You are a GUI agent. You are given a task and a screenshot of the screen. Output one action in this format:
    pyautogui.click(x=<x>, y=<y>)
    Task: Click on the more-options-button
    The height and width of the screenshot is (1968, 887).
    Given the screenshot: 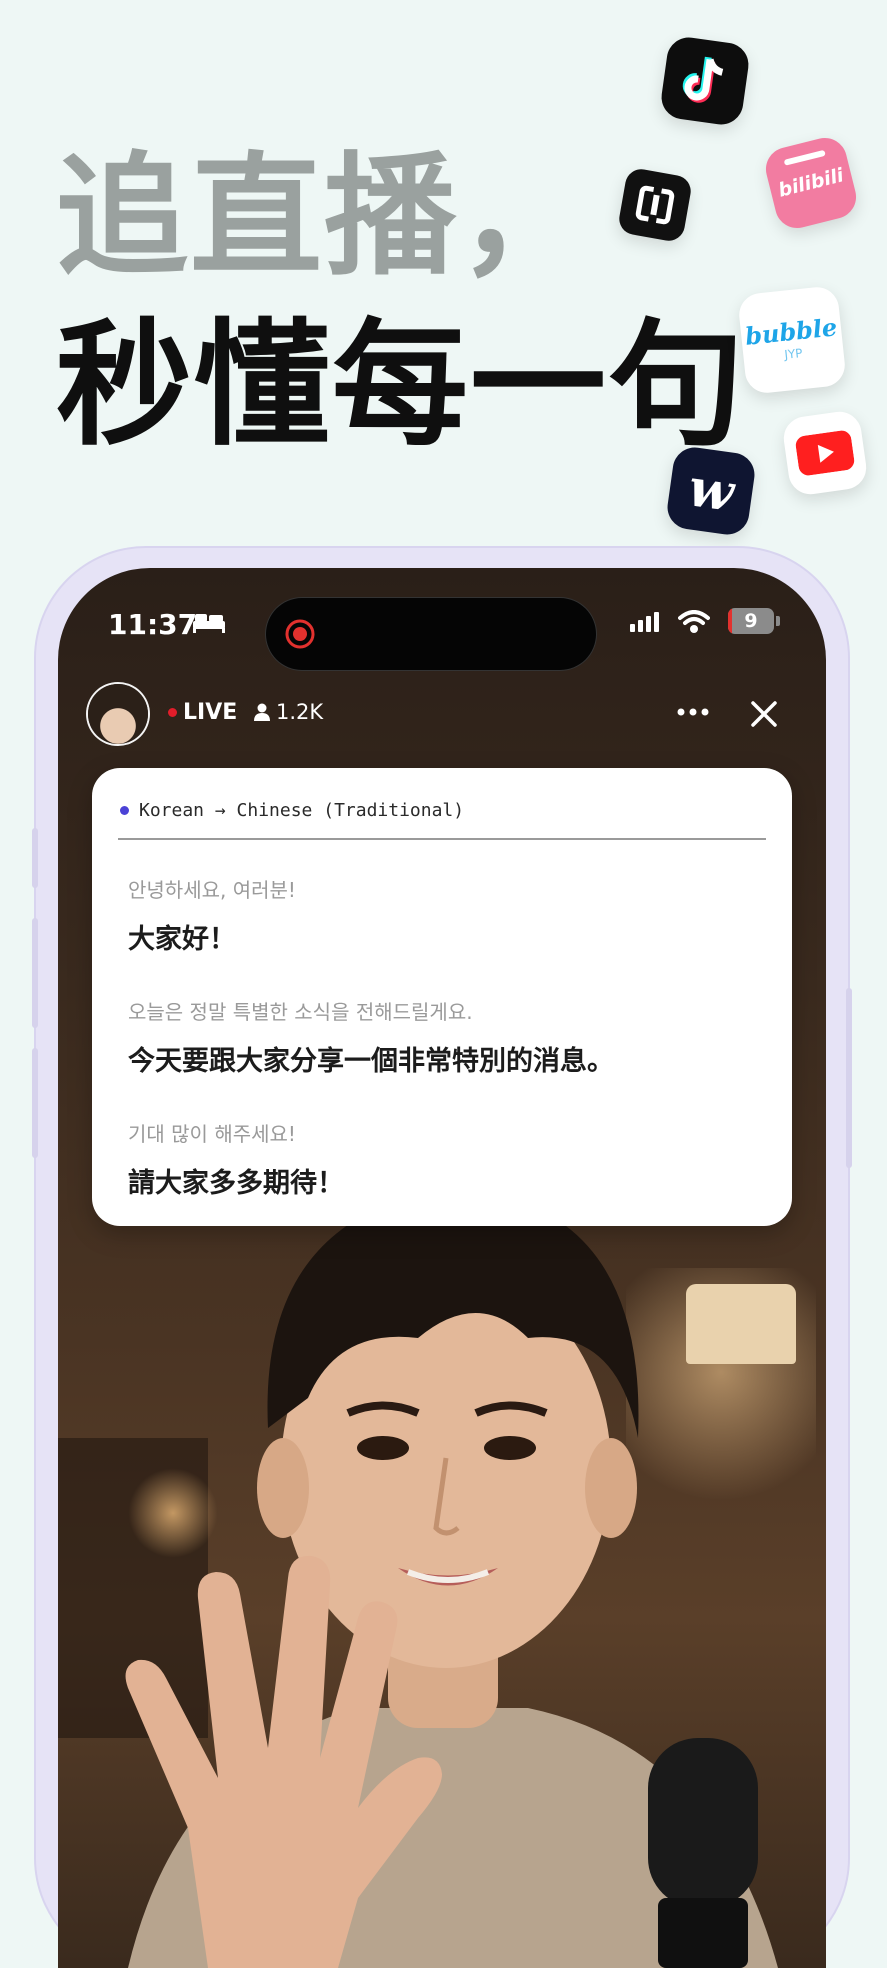 What is the action you would take?
    pyautogui.click(x=693, y=712)
    